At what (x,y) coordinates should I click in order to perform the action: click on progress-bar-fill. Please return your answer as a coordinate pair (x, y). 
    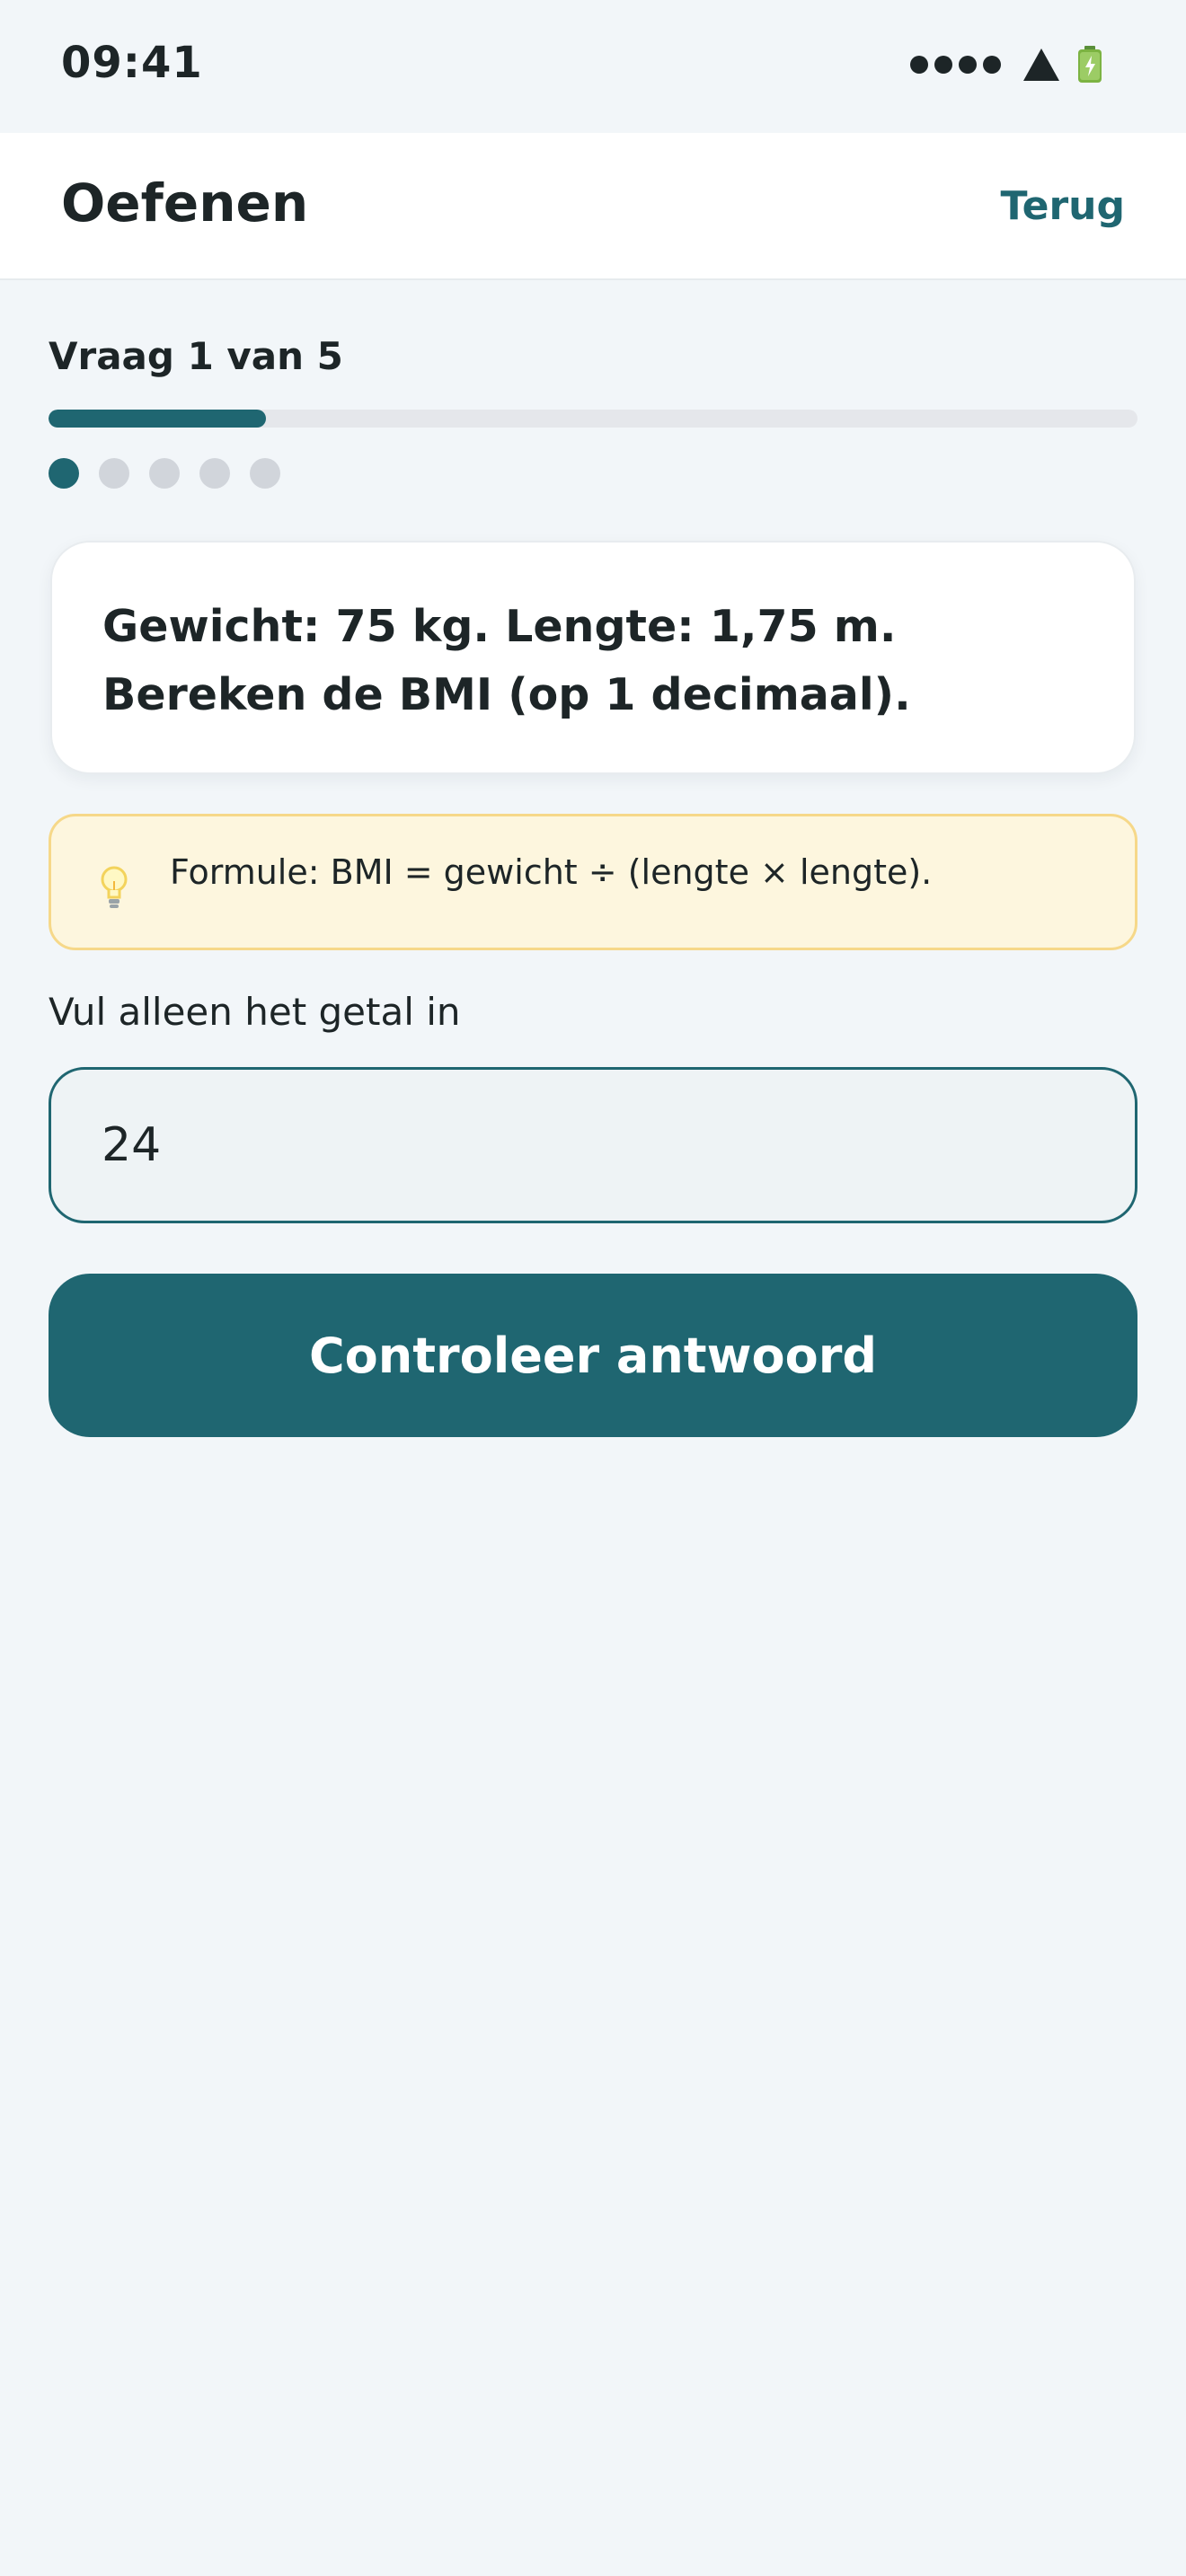
    Looking at the image, I should click on (158, 419).